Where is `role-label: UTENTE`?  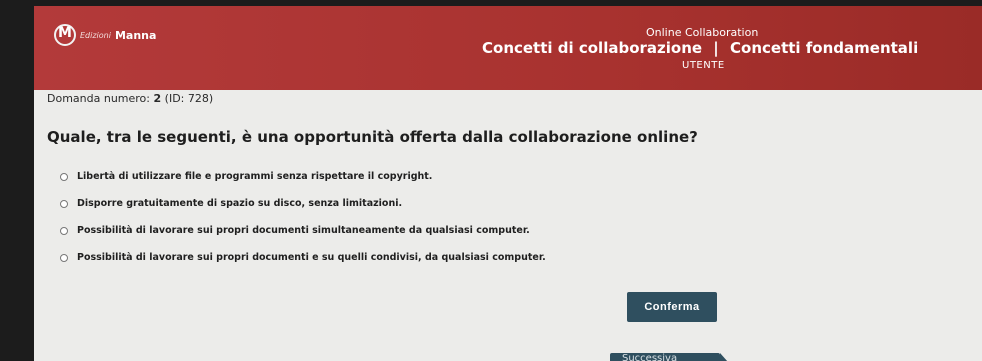 role-label: UTENTE is located at coordinates (703, 65).